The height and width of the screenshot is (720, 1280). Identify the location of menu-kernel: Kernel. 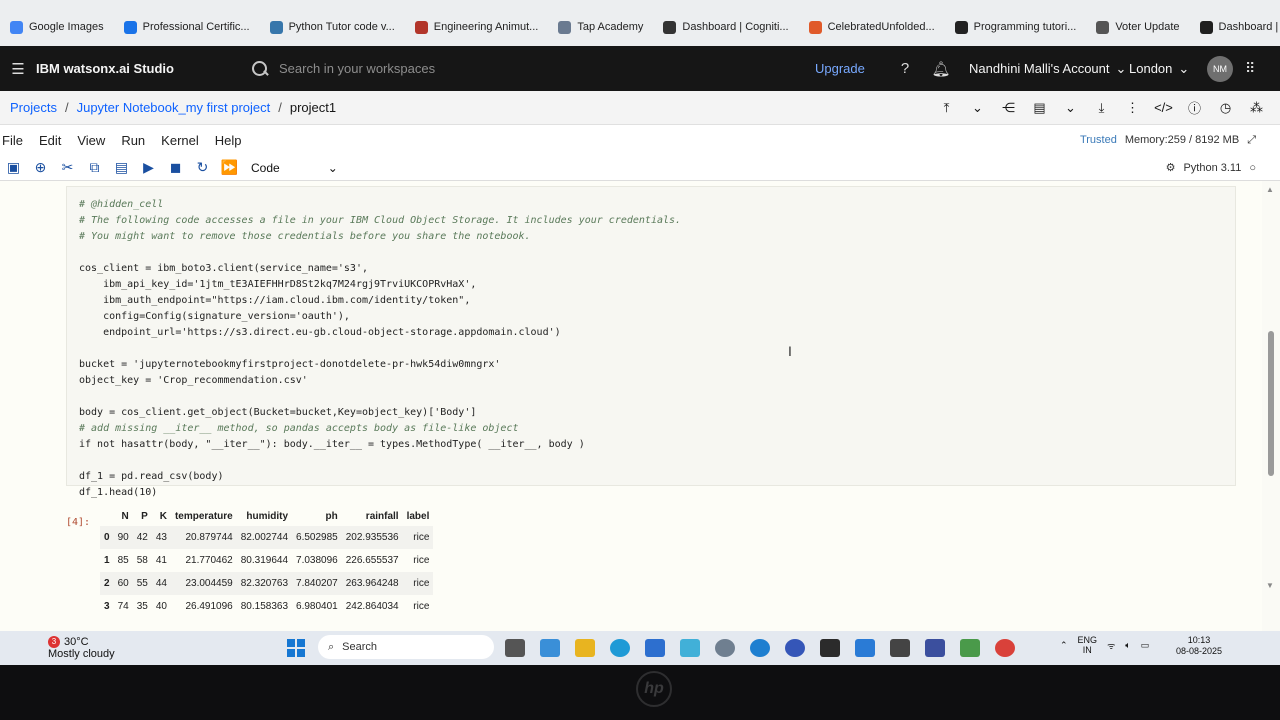
(180, 140).